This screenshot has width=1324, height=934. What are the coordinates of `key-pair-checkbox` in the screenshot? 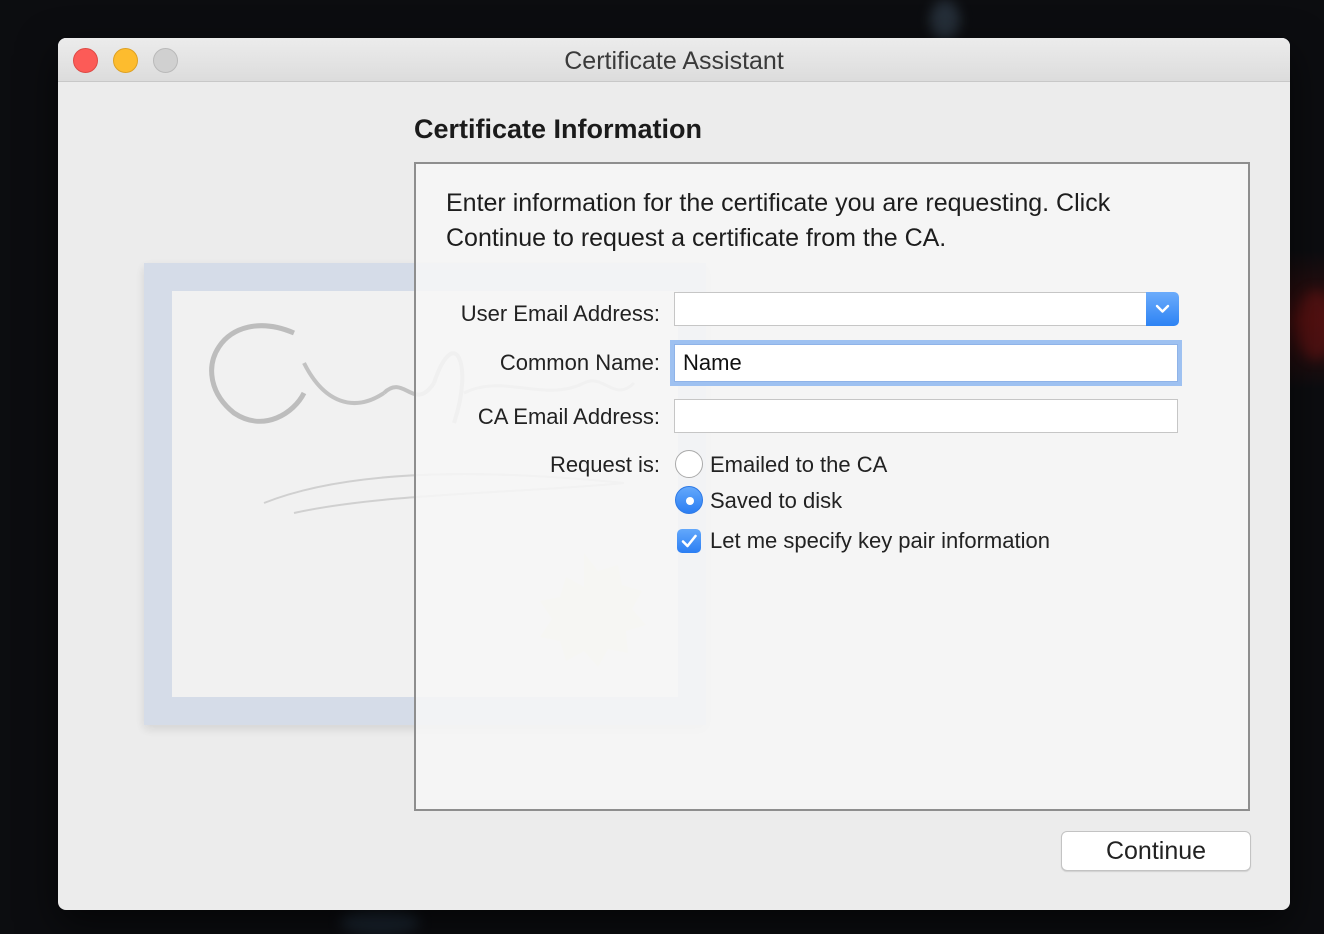 It's located at (689, 541).